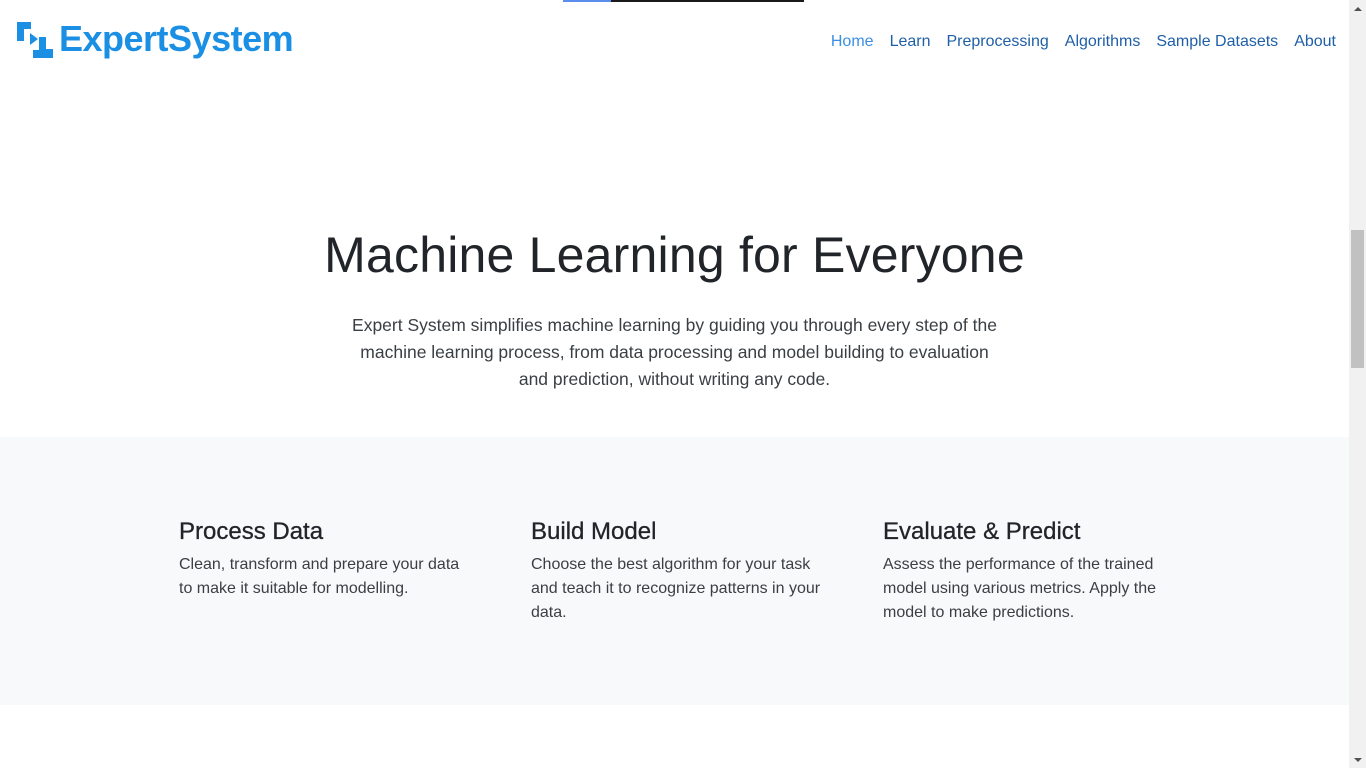 The width and height of the screenshot is (1366, 768). I want to click on brand-name: ExpertSystem, so click(176, 38).